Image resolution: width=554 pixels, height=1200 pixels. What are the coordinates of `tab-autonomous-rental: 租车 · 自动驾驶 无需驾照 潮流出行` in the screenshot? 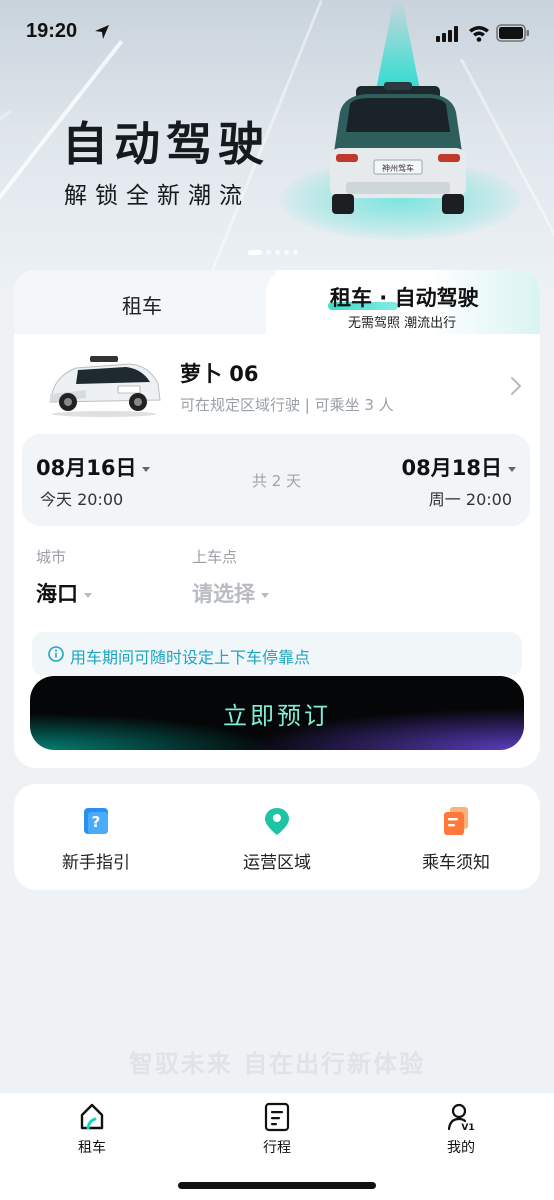 It's located at (403, 302).